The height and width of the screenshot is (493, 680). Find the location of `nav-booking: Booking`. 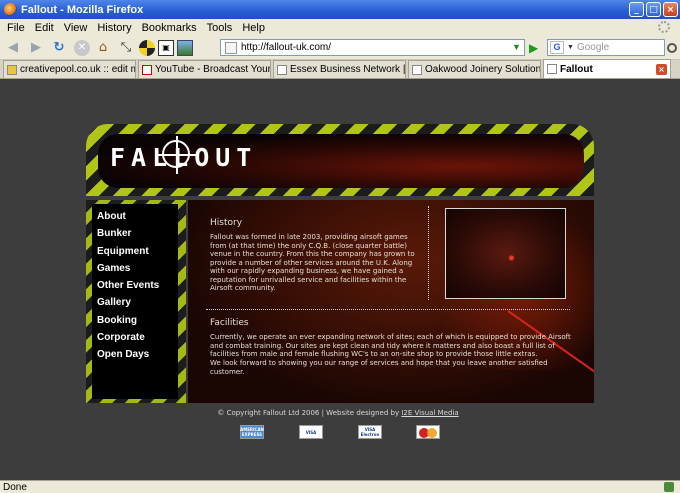

nav-booking: Booking is located at coordinates (137, 320).